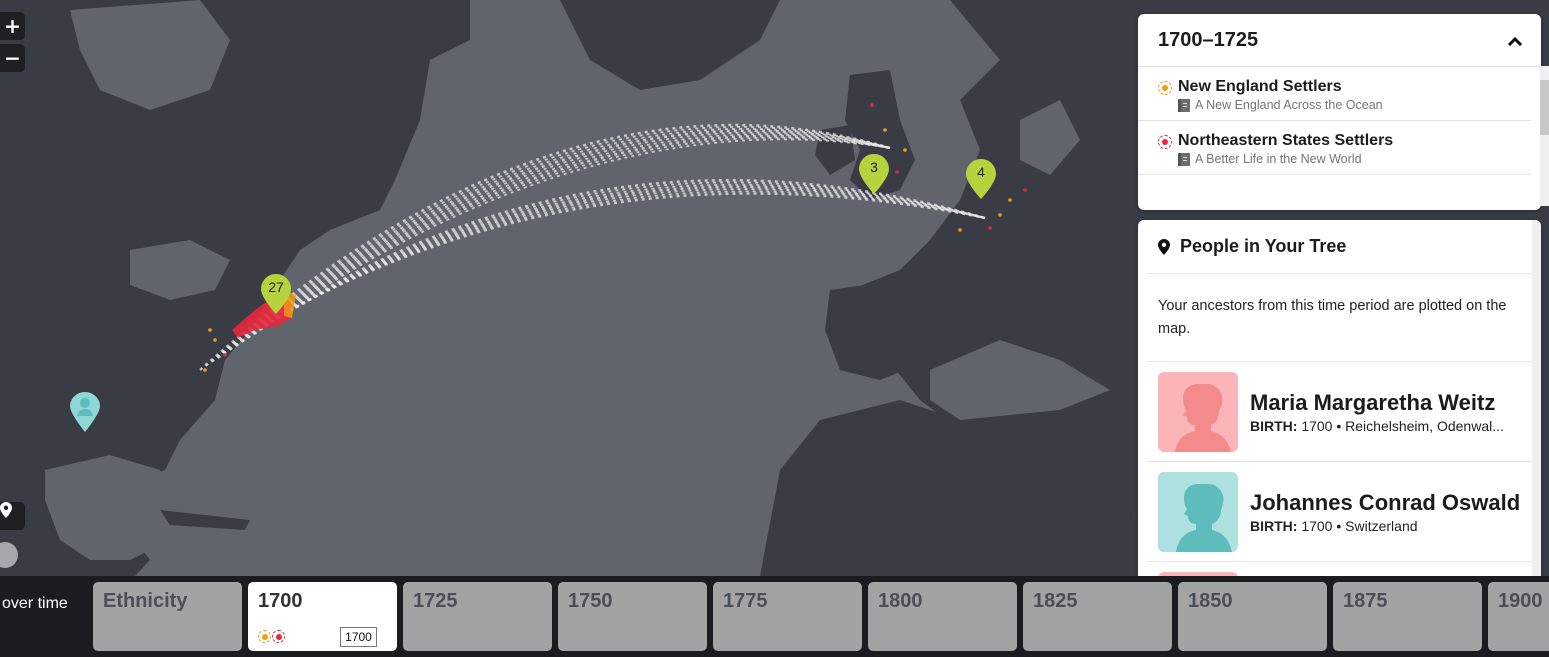  Describe the element at coordinates (1373, 402) in the screenshot. I see `person-name: Maria Margaretha Weitz` at that location.